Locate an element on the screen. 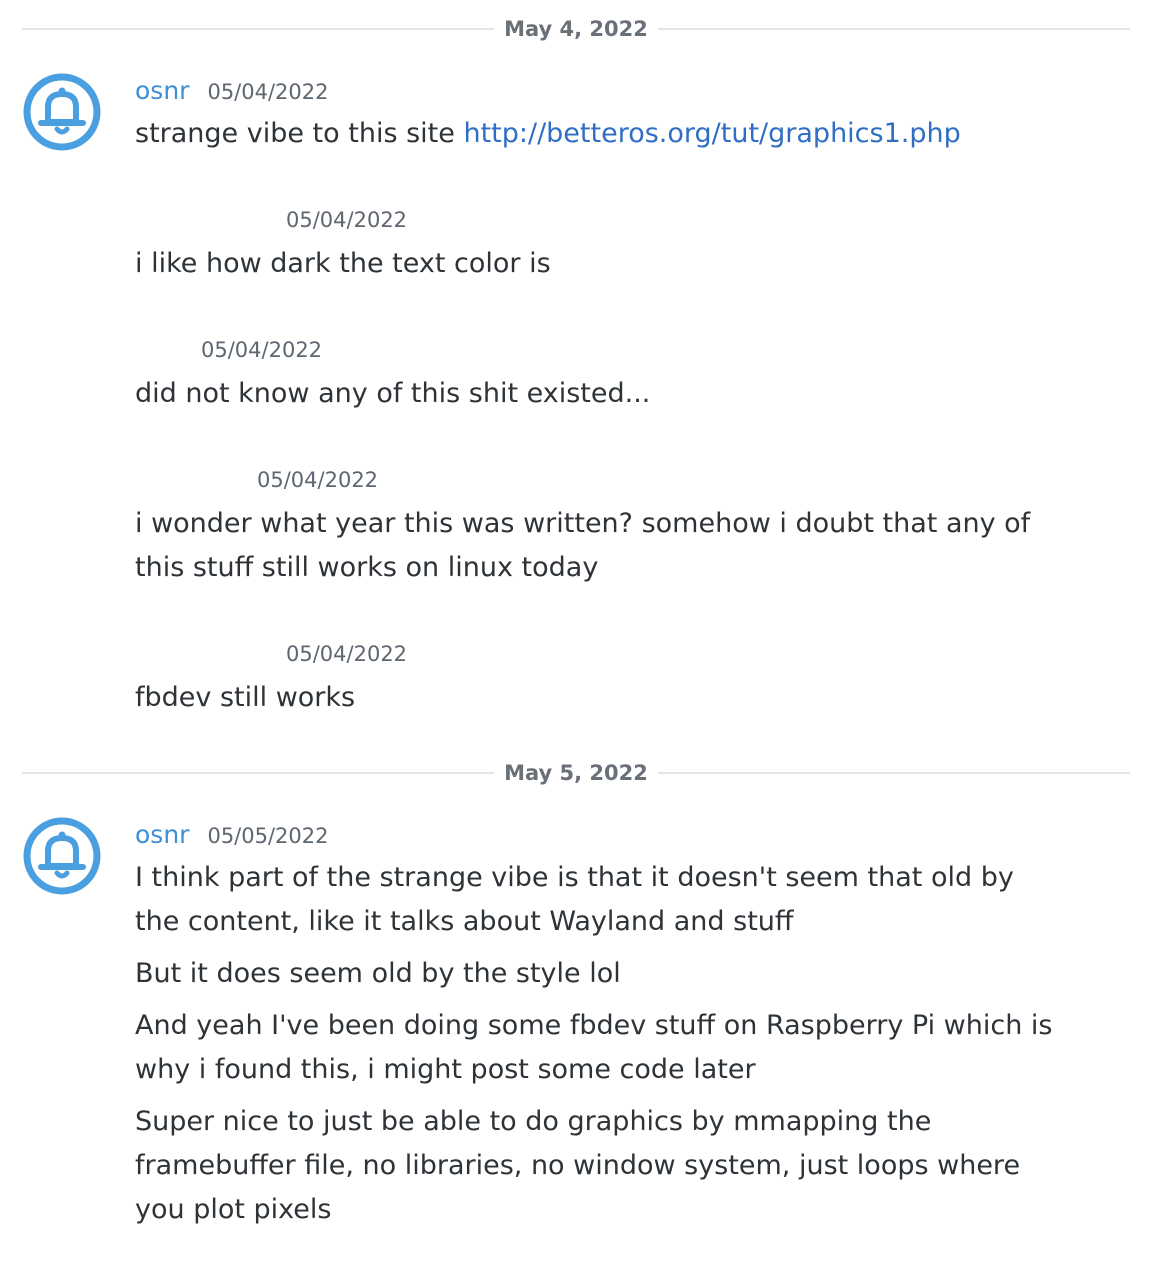 This screenshot has width=1154, height=1262. date-divider-label: May 4, 2022 is located at coordinates (576, 29).